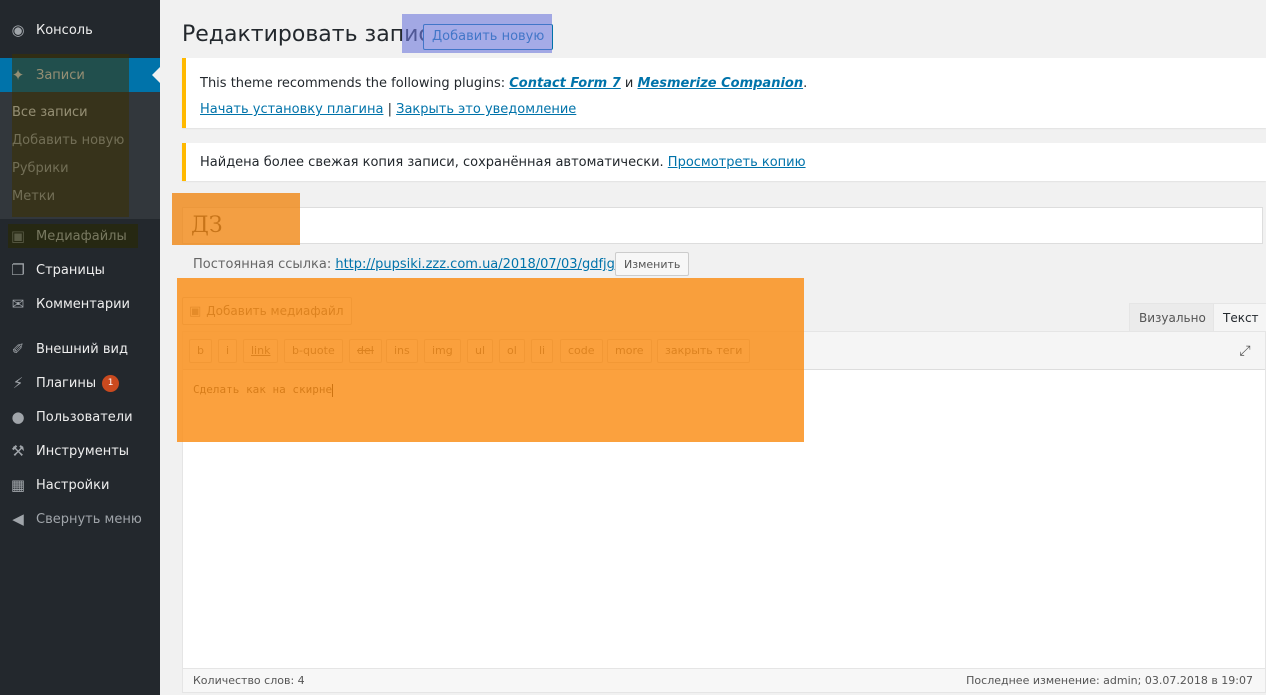 The height and width of the screenshot is (695, 1266). What do you see at coordinates (402, 351) in the screenshot?
I see `qt-ins-button: ins` at bounding box center [402, 351].